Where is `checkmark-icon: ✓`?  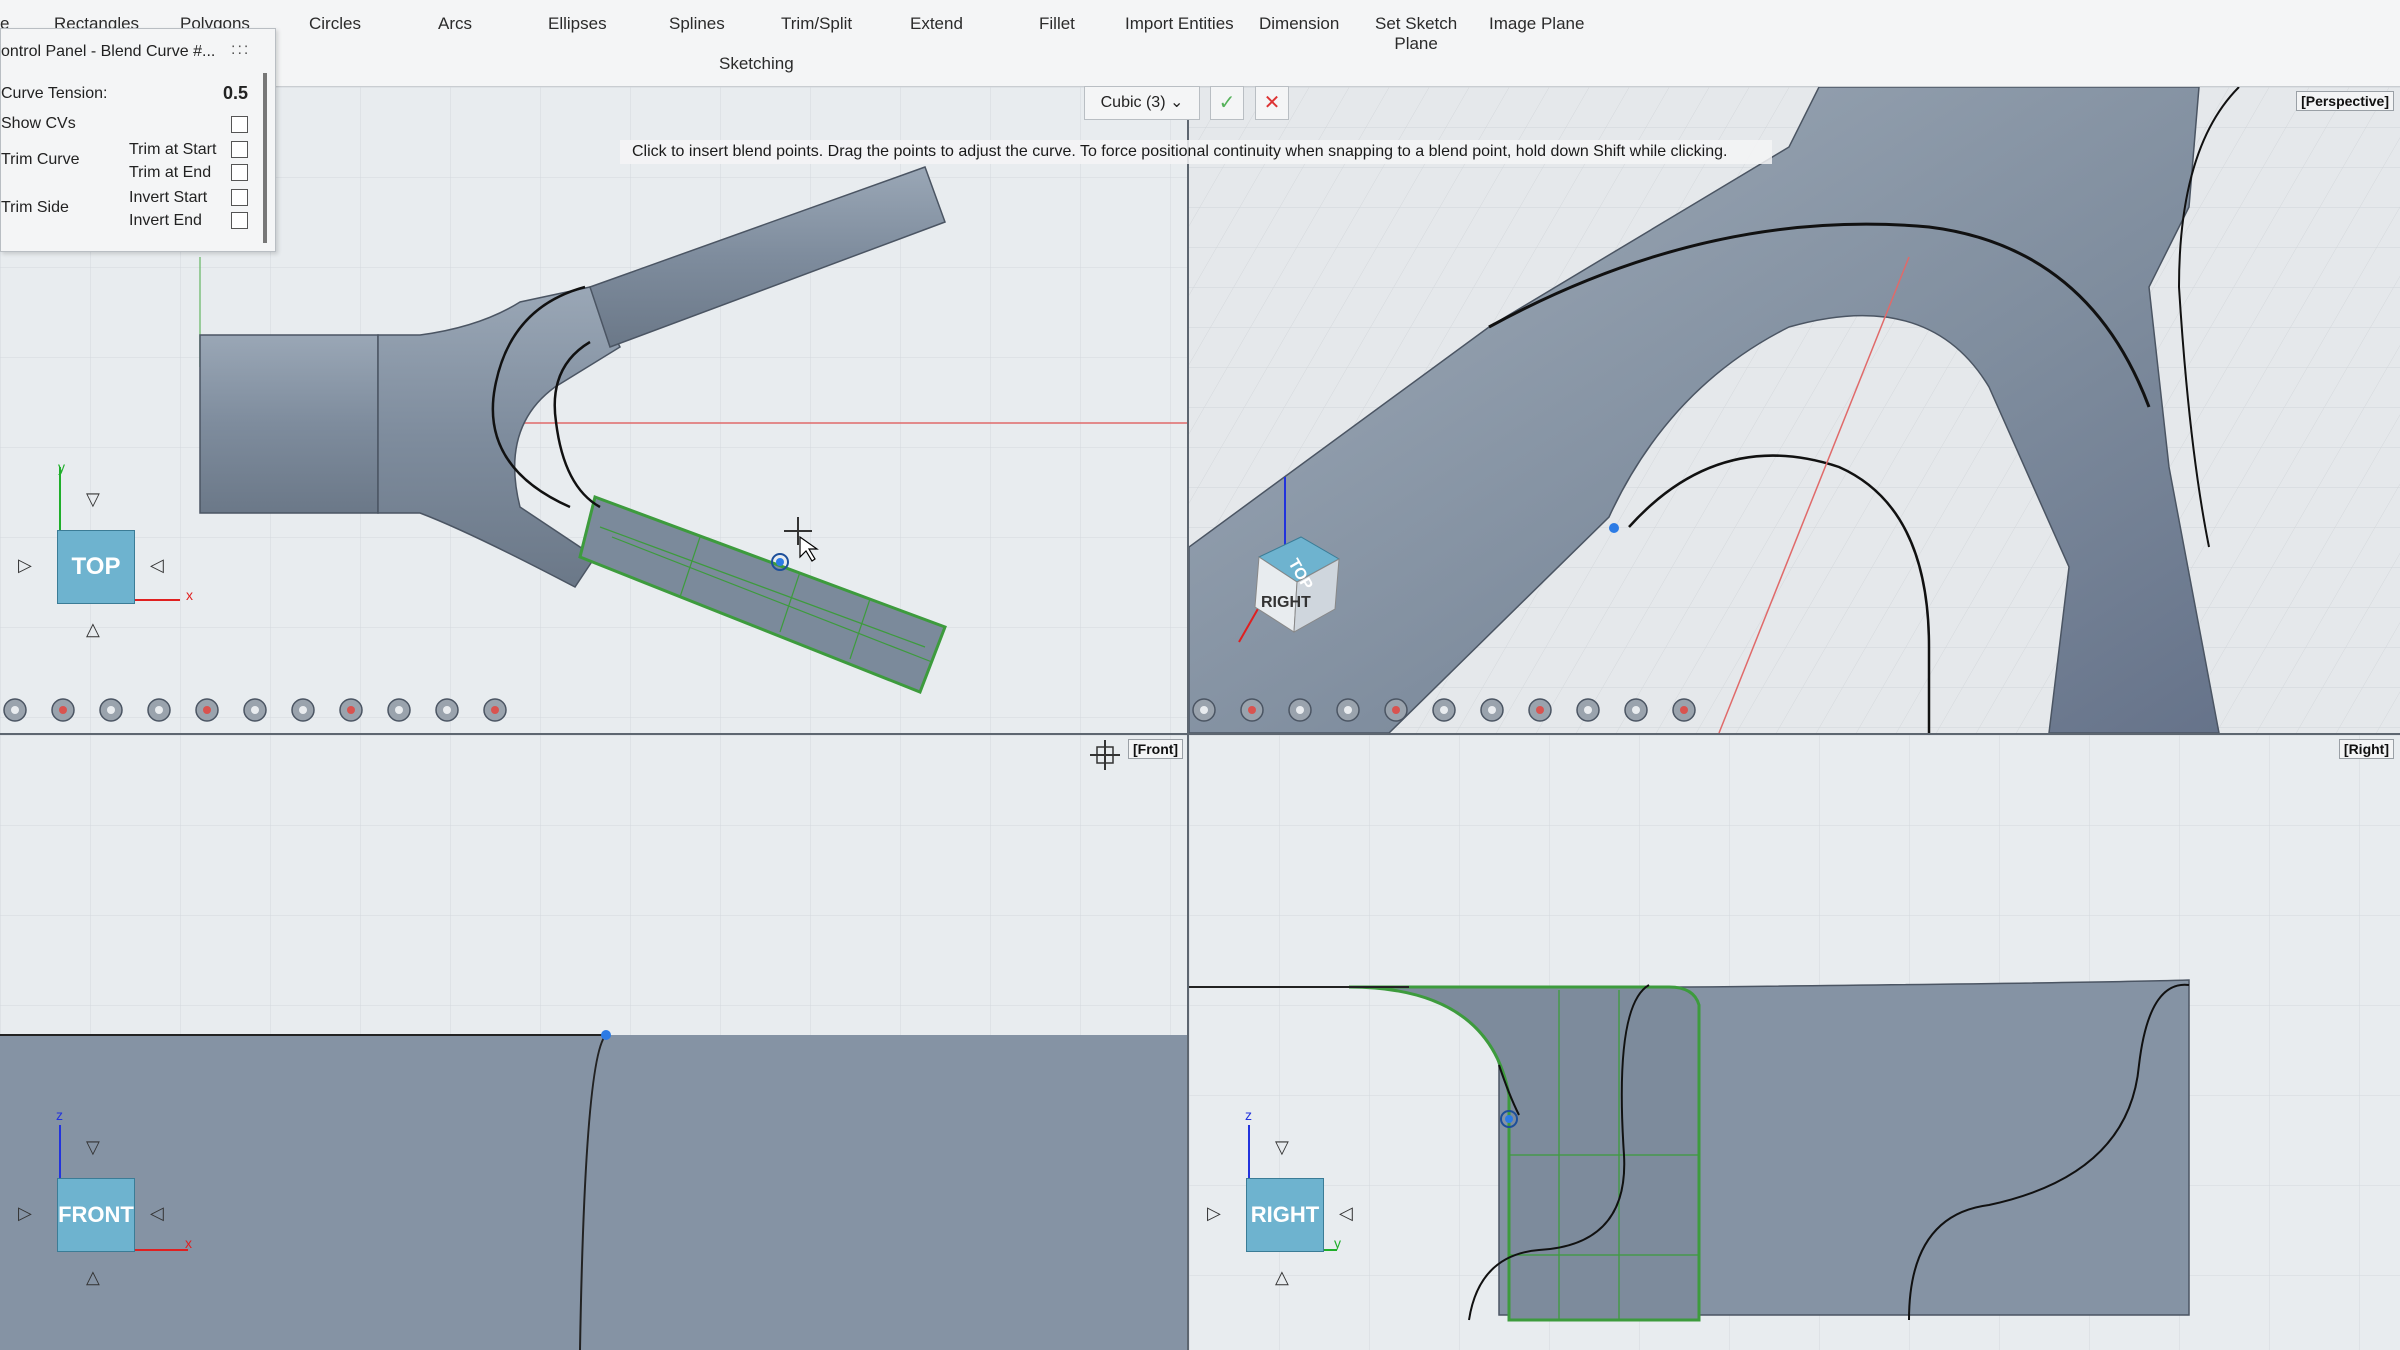 checkmark-icon: ✓ is located at coordinates (1227, 103).